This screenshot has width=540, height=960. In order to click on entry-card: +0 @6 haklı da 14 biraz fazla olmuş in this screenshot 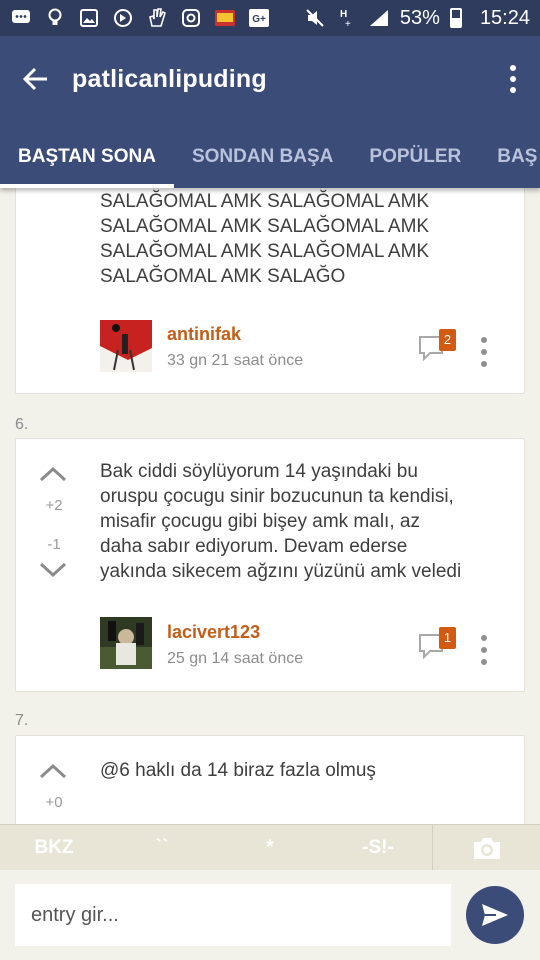, I will do `click(270, 779)`.